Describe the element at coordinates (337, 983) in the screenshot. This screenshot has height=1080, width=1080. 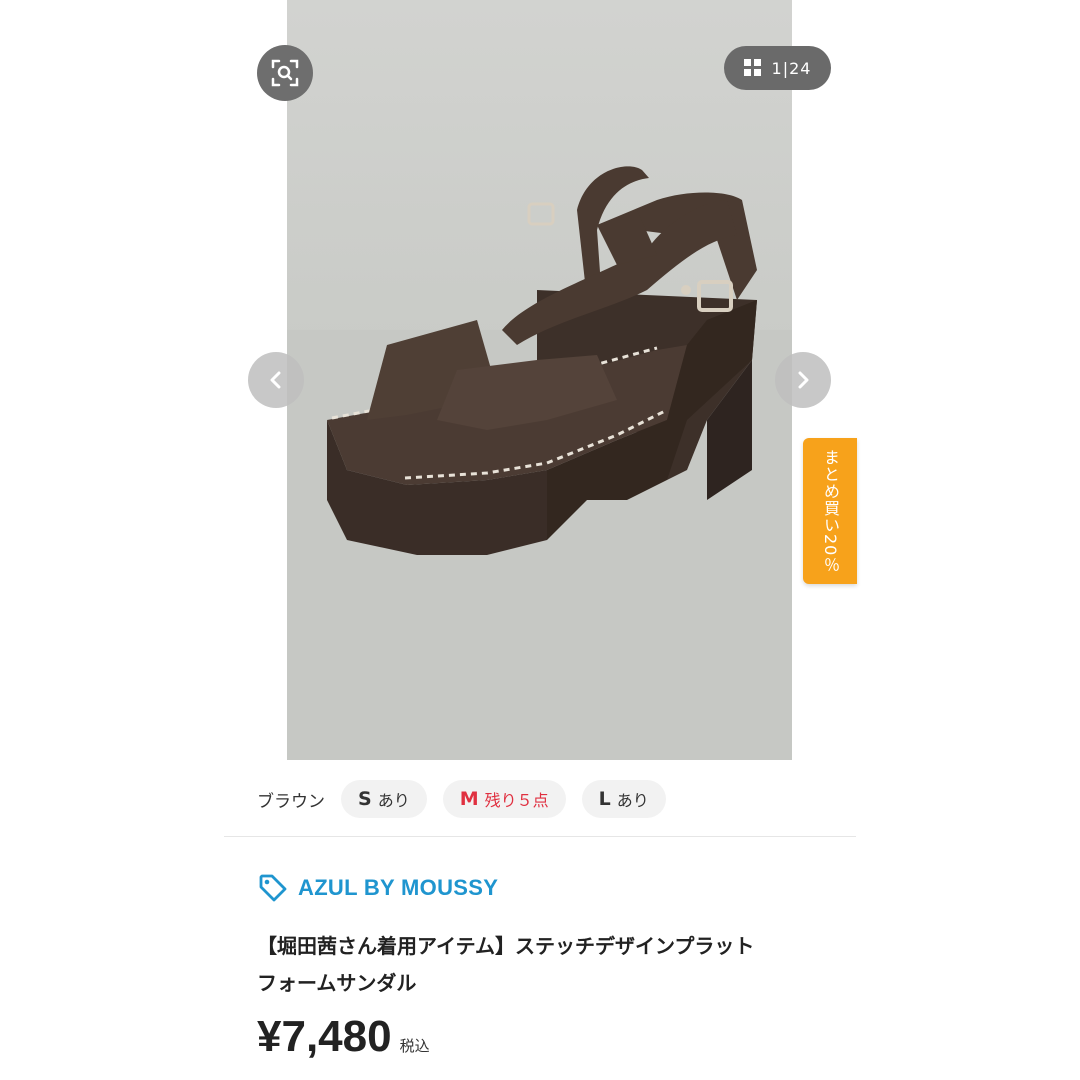
I see `product-title-line: フォームサンダル` at that location.